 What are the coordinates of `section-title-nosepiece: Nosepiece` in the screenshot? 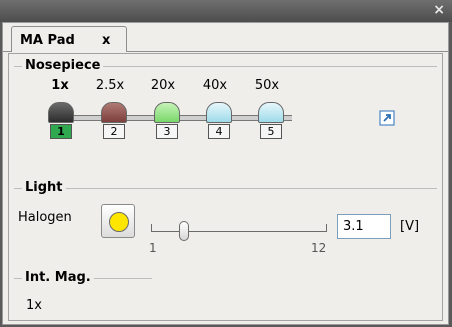 It's located at (63, 65).